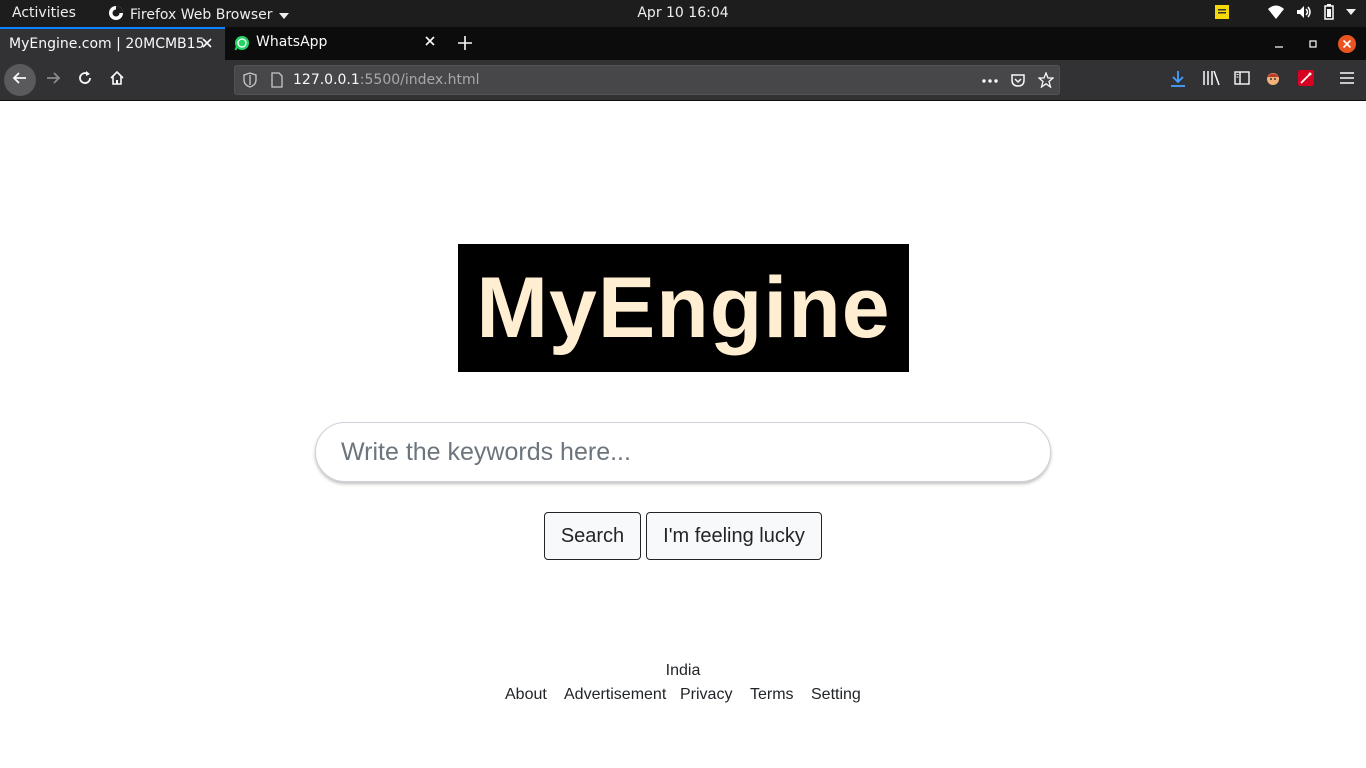  Describe the element at coordinates (772, 695) in the screenshot. I see `footer-link-terms: Terms` at that location.